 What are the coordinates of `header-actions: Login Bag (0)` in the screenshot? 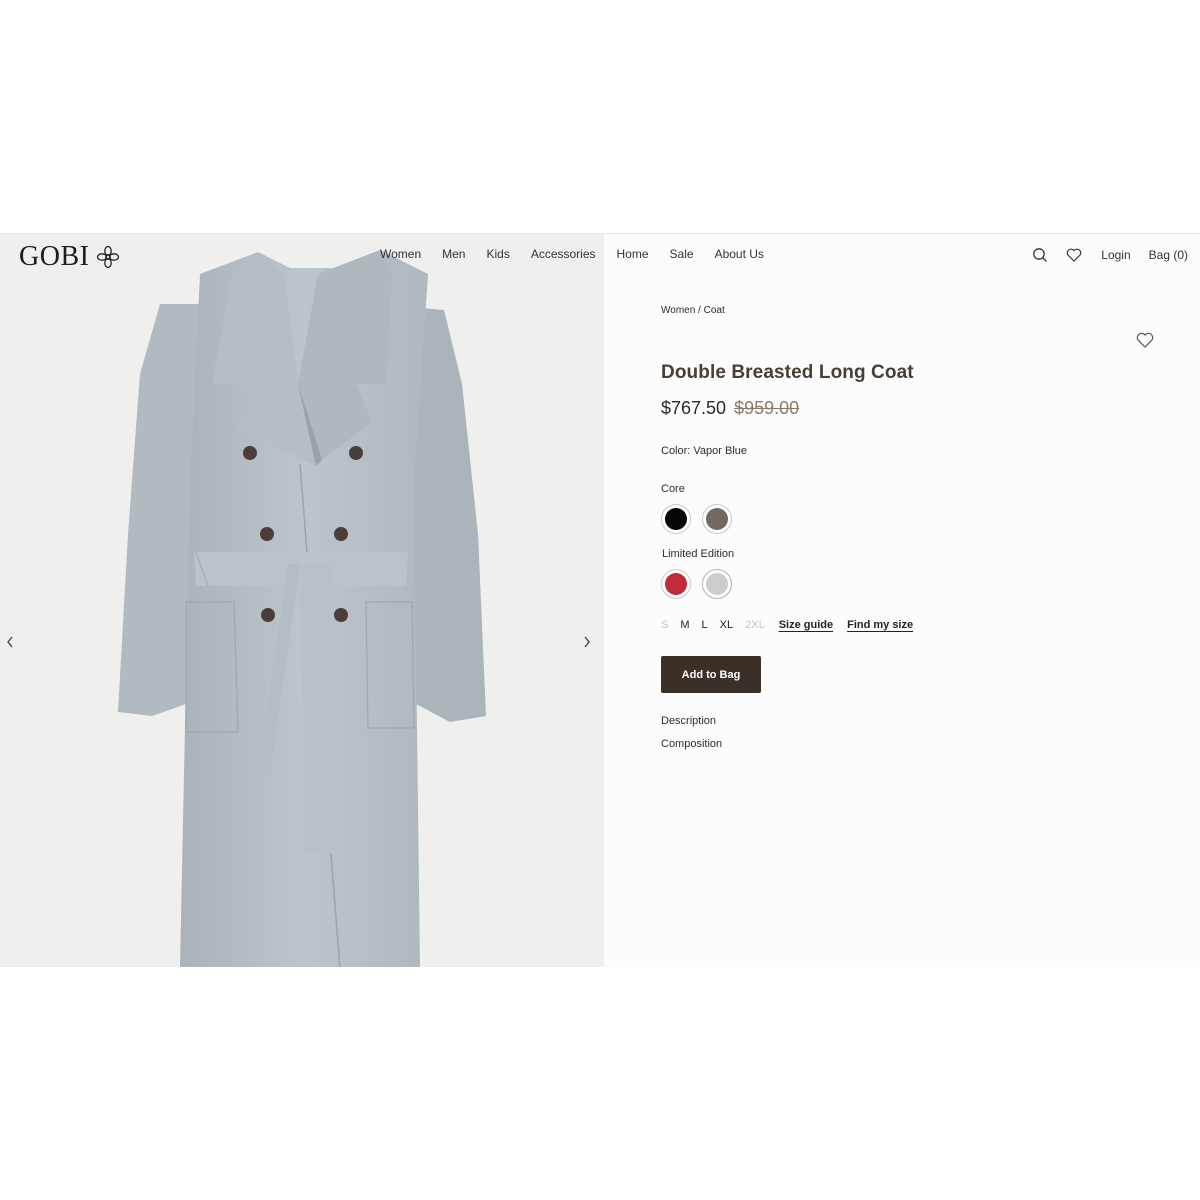 It's located at (1109, 255).